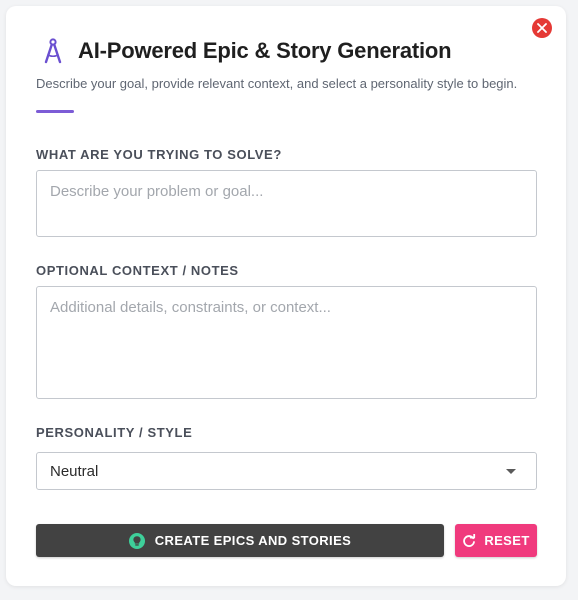 The image size is (578, 600). What do you see at coordinates (286, 203) in the screenshot?
I see `problem-input` at bounding box center [286, 203].